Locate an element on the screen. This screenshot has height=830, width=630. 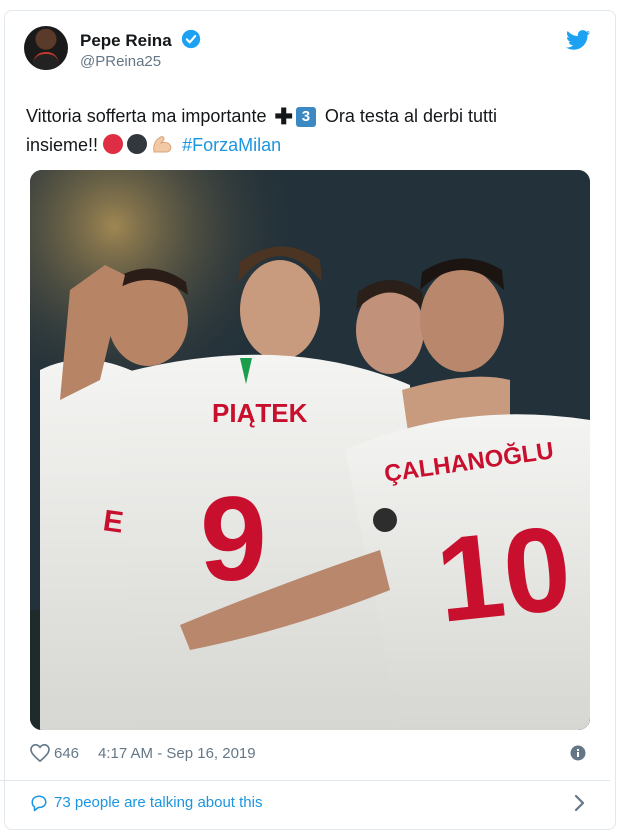
tweet-meta: 646 4:17 AM - Sep 16, 2019 is located at coordinates (310, 754).